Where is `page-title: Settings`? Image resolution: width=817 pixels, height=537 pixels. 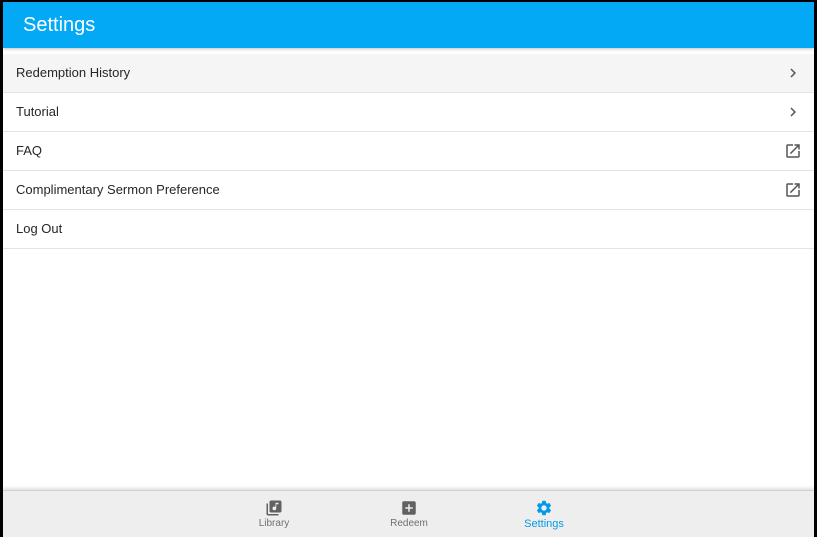 page-title: Settings is located at coordinates (59, 25).